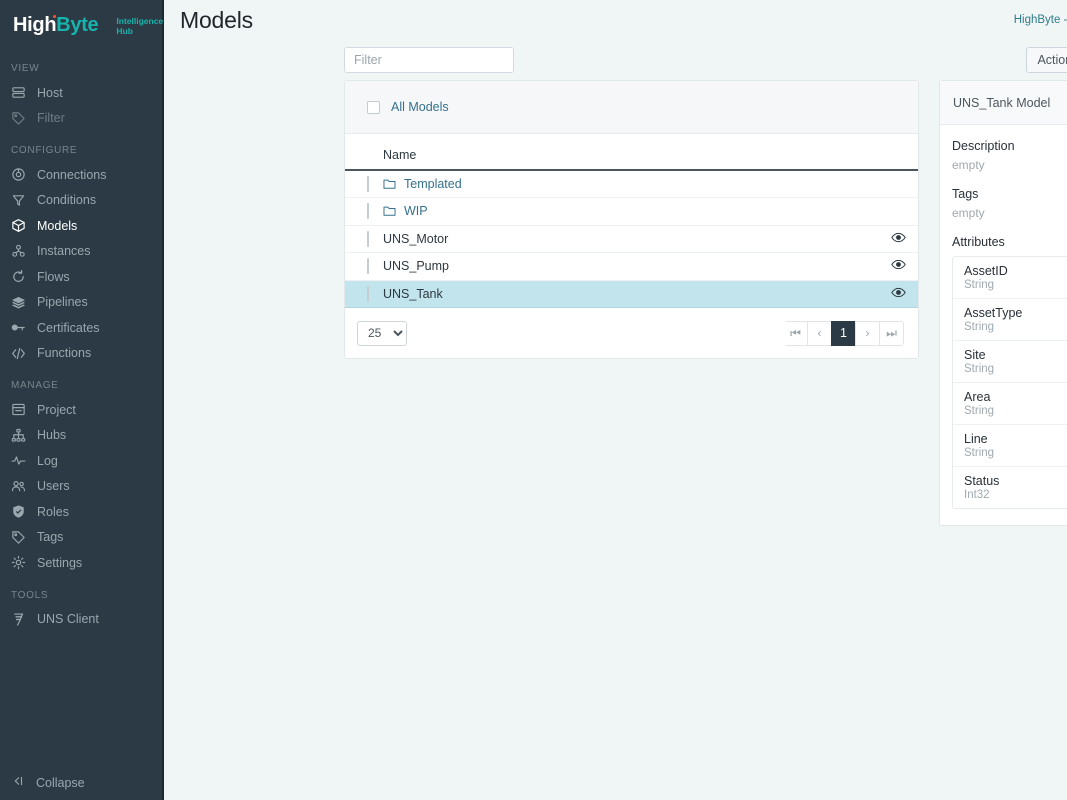  Describe the element at coordinates (18, 409) in the screenshot. I see `project-icon` at that location.